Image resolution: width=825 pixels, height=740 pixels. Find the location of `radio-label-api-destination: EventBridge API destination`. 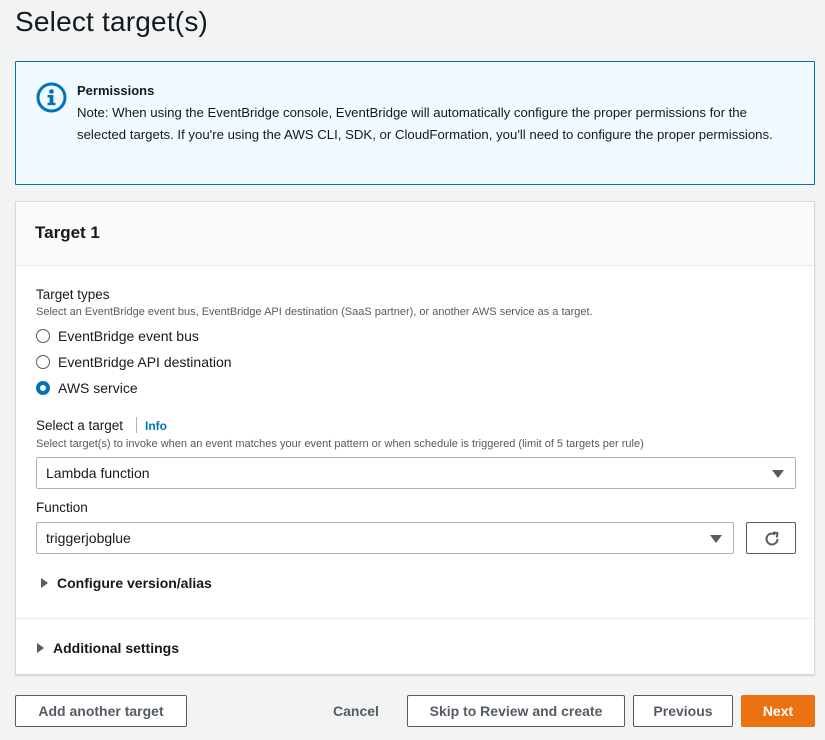

radio-label-api-destination: EventBridge API destination is located at coordinates (145, 362).